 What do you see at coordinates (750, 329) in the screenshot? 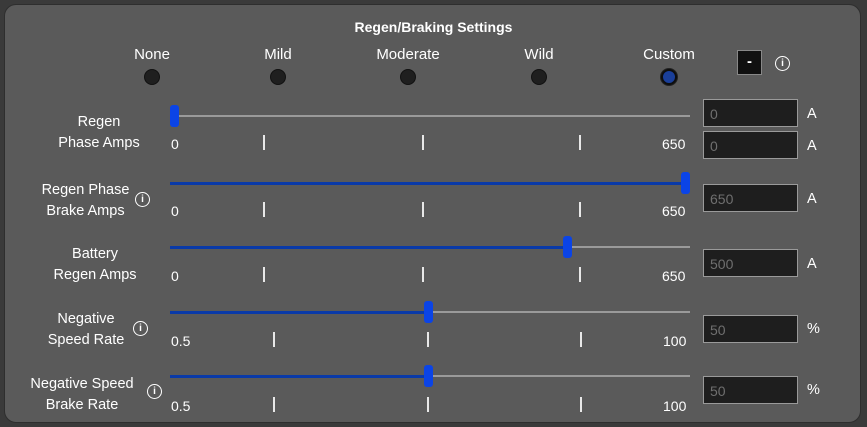
I see `negative-speed-rate-field: 50` at bounding box center [750, 329].